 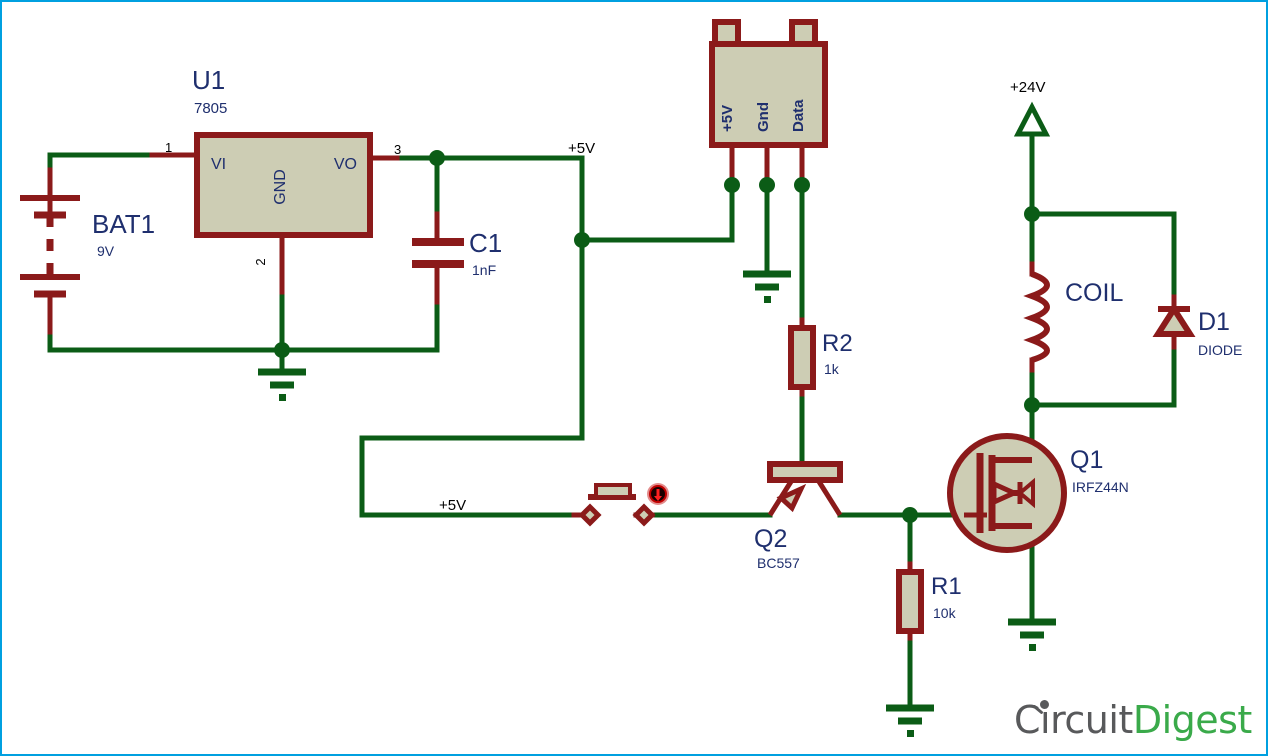 What do you see at coordinates (283, 165) in the screenshot?
I see `component-u1-regulator: VI VO GND 1 2 3 U1 7805` at bounding box center [283, 165].